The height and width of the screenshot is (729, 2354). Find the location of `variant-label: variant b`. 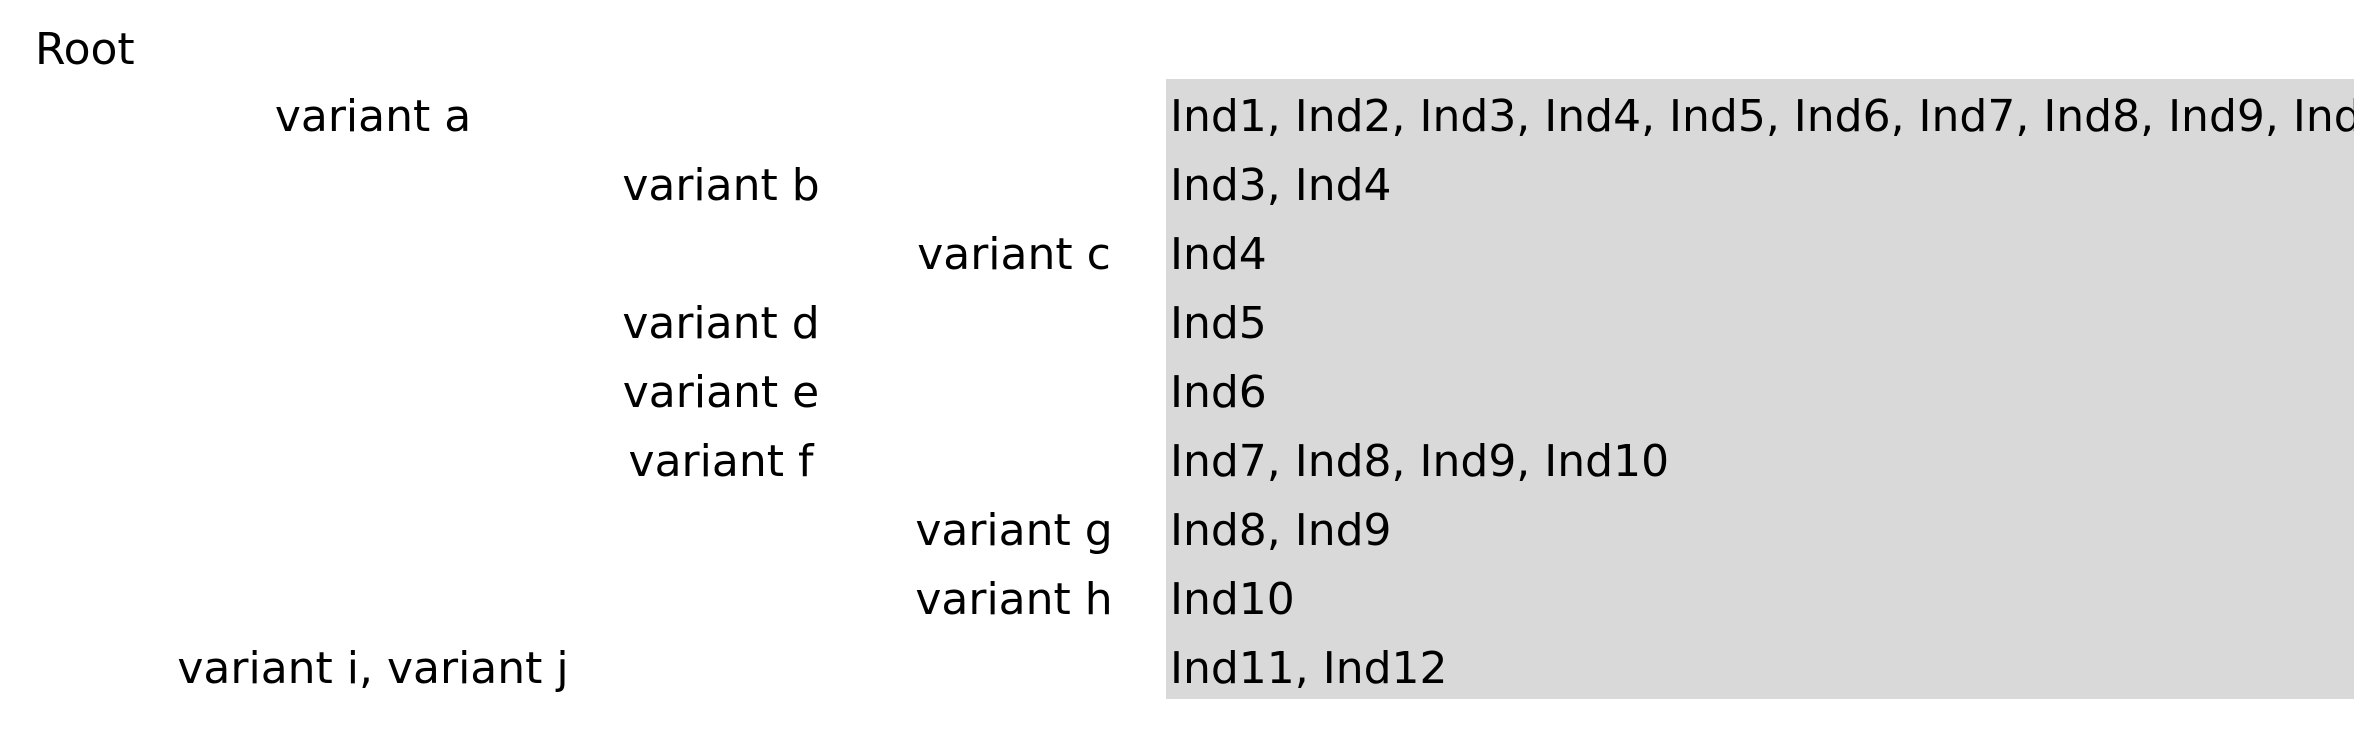

variant-label: variant b is located at coordinates (721, 185).